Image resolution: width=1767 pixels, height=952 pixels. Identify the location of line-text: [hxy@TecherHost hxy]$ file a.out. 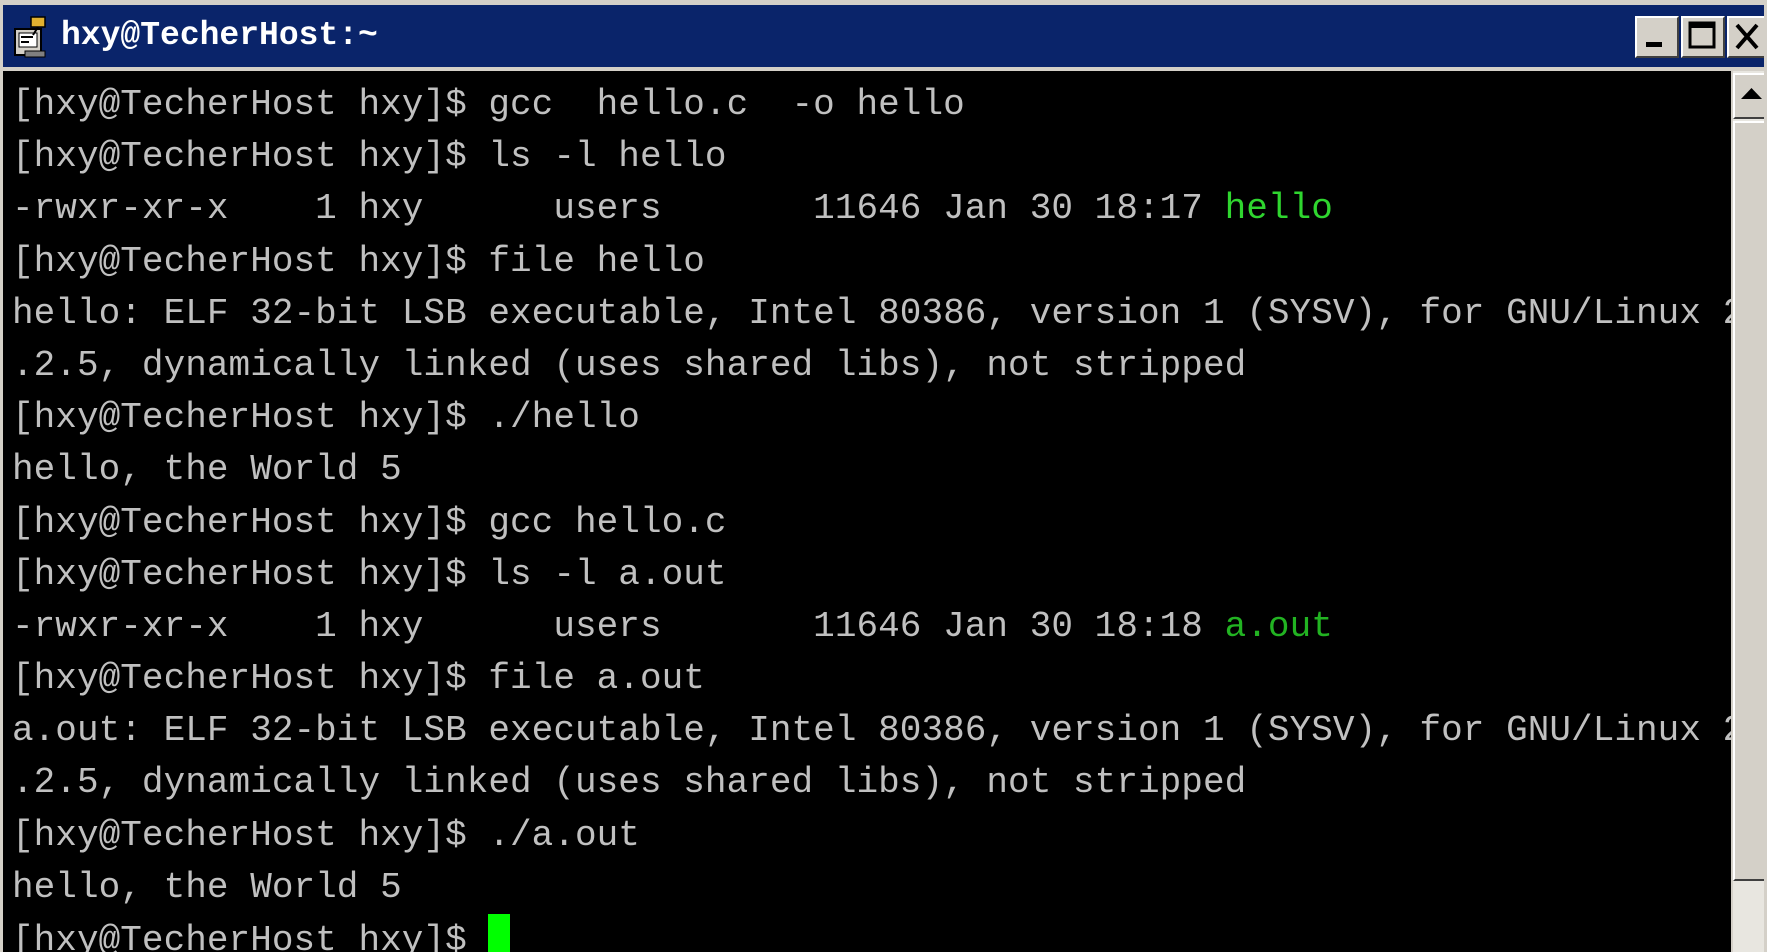
(358, 679).